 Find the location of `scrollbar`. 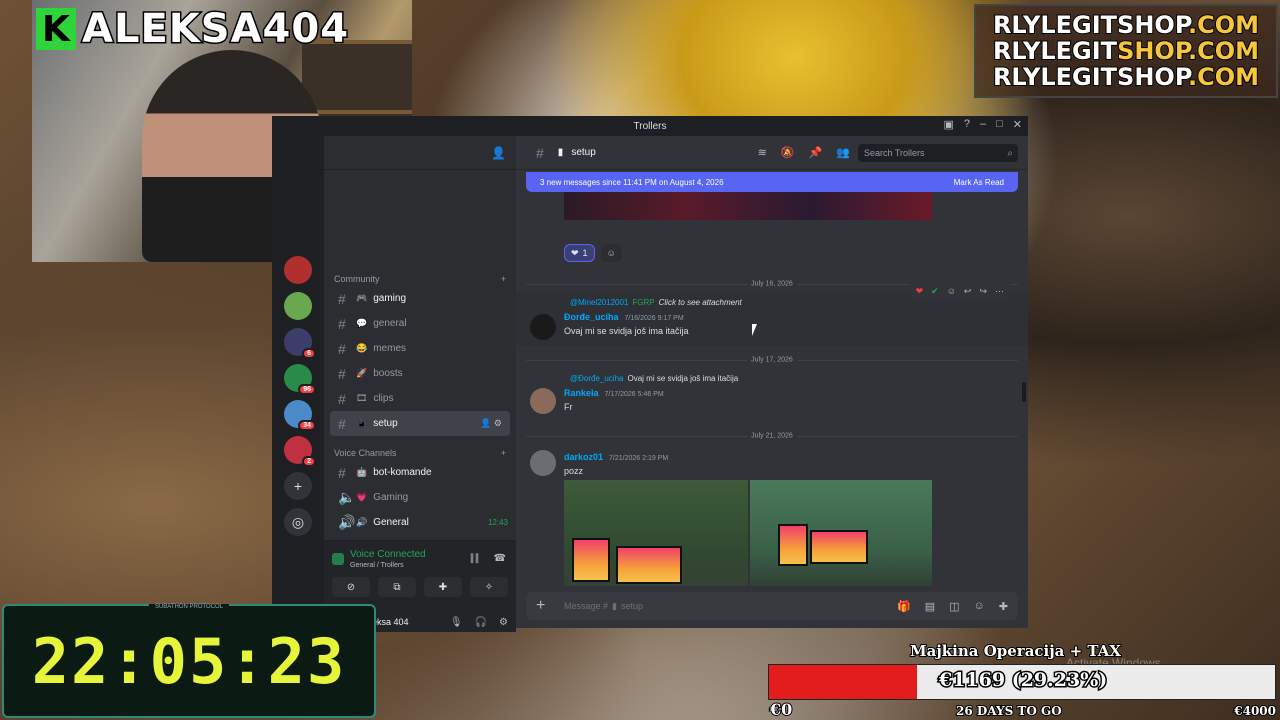

scrollbar is located at coordinates (1024, 392).